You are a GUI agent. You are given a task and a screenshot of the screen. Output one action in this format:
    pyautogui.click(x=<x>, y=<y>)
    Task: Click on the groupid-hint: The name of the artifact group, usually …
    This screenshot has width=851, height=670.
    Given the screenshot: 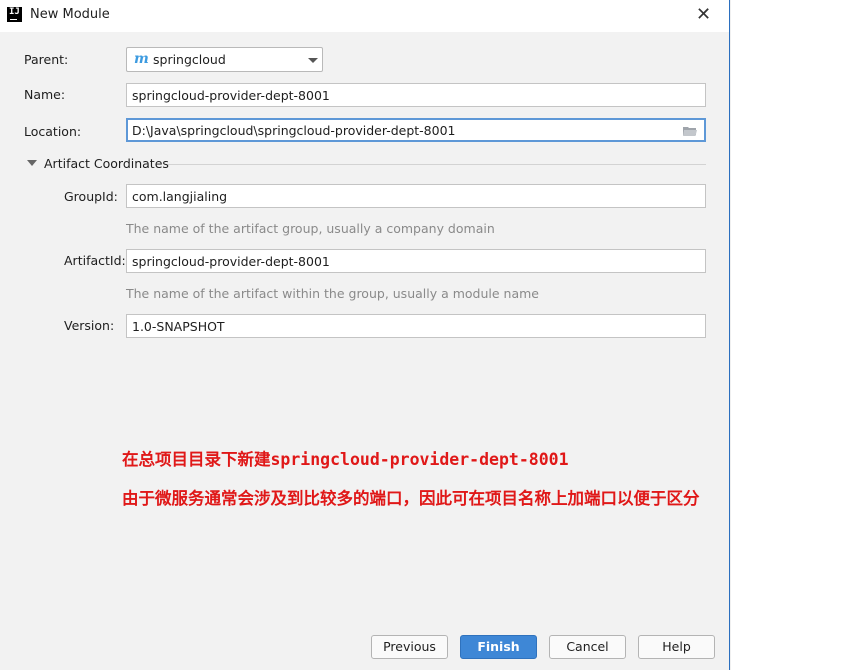 What is the action you would take?
    pyautogui.click(x=310, y=228)
    